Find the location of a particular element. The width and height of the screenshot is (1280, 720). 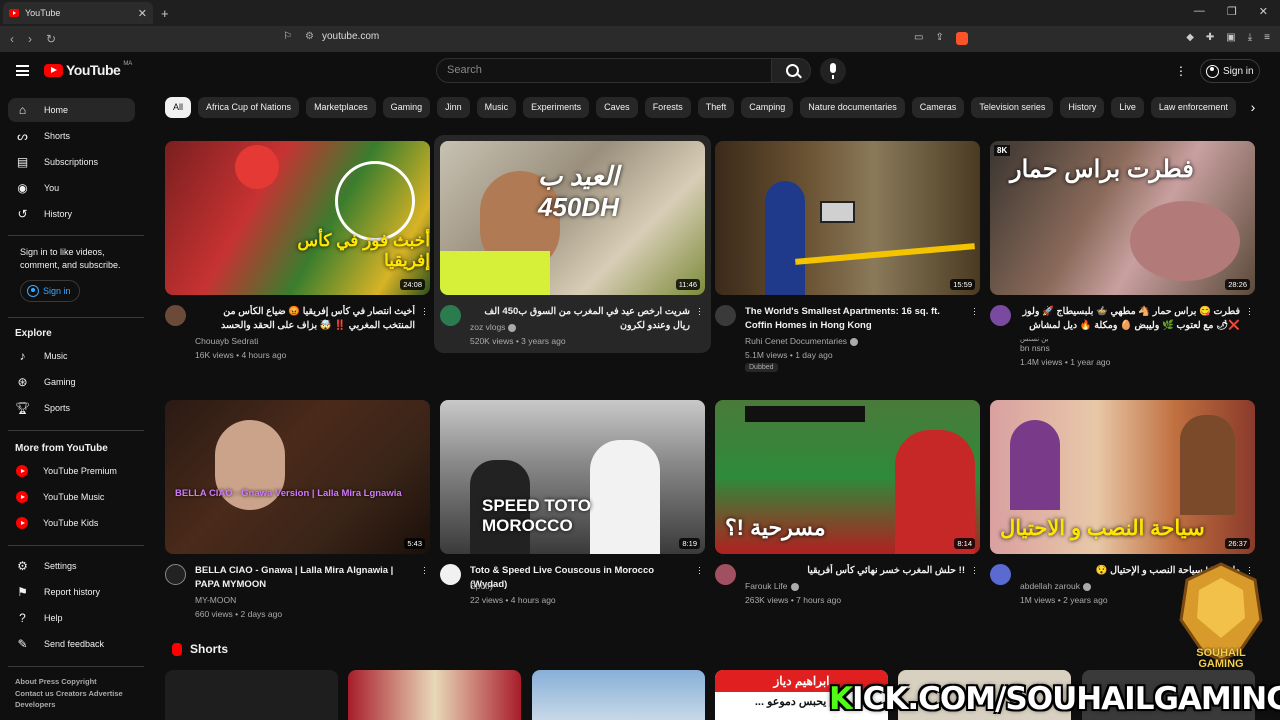

wallet-icon: ◆ is located at coordinates (1190, 37).